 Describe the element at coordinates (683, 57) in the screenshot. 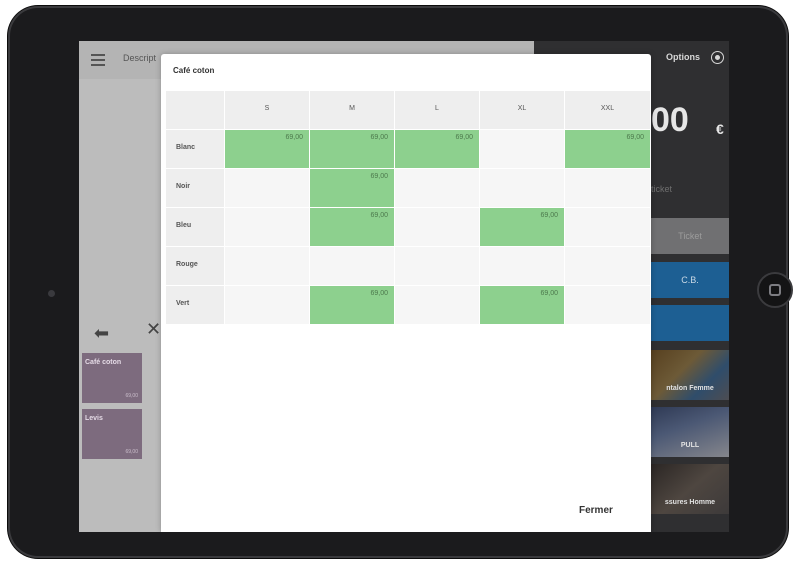

I see `options-label: Options` at that location.